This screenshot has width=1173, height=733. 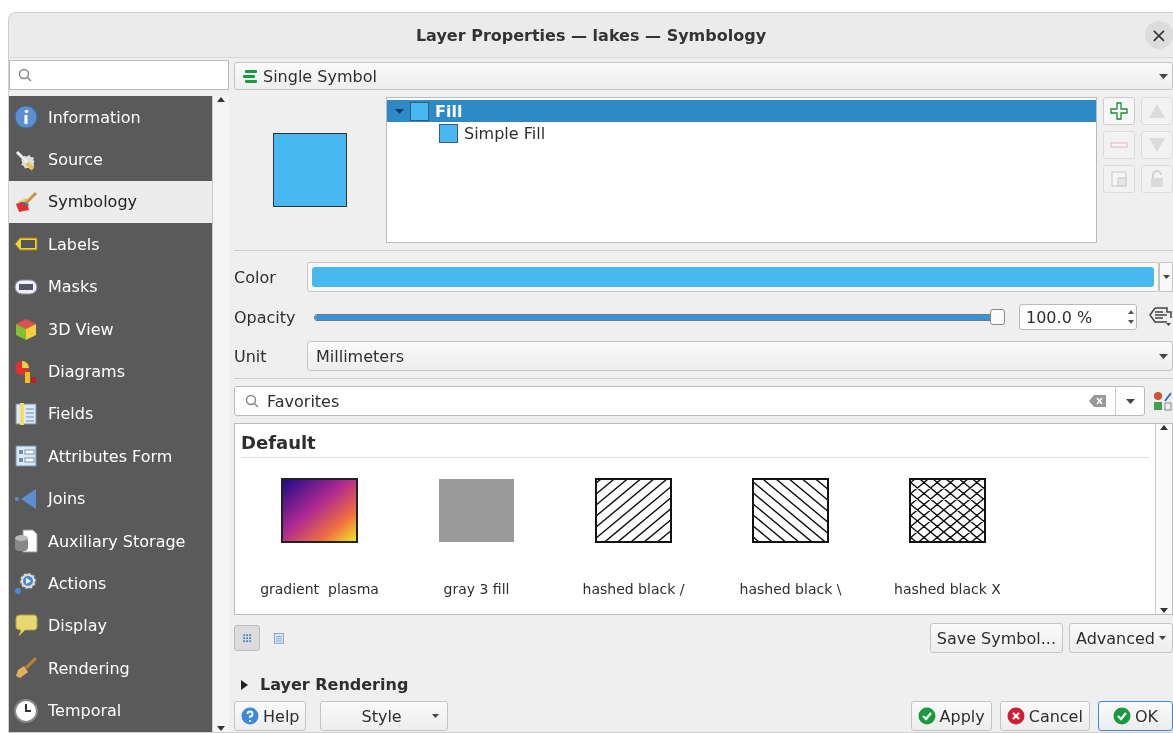 What do you see at coordinates (110, 244) in the screenshot?
I see `sidebar-item: Labels` at bounding box center [110, 244].